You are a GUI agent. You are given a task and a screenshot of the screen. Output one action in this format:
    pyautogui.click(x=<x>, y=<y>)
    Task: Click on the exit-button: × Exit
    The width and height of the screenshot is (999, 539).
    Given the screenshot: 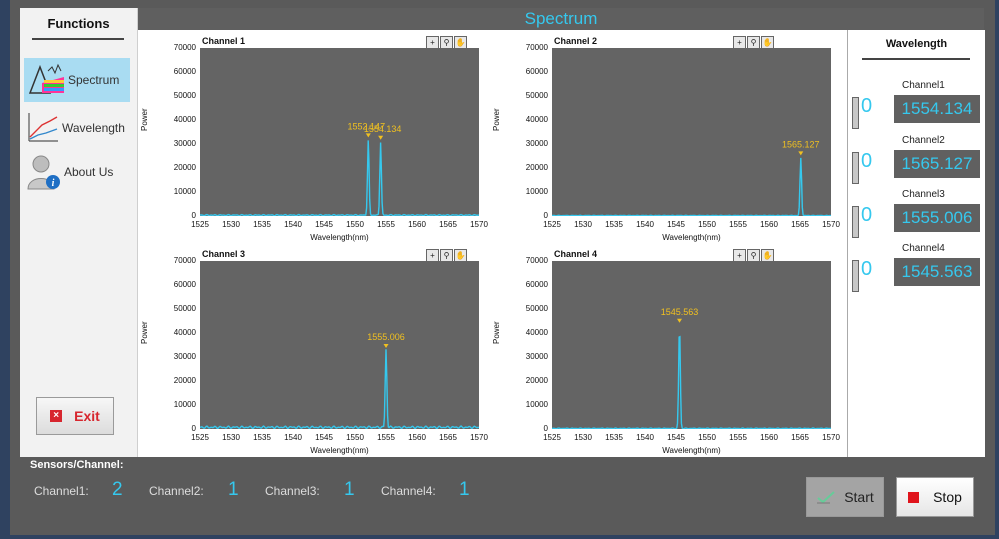 What is the action you would take?
    pyautogui.click(x=75, y=416)
    